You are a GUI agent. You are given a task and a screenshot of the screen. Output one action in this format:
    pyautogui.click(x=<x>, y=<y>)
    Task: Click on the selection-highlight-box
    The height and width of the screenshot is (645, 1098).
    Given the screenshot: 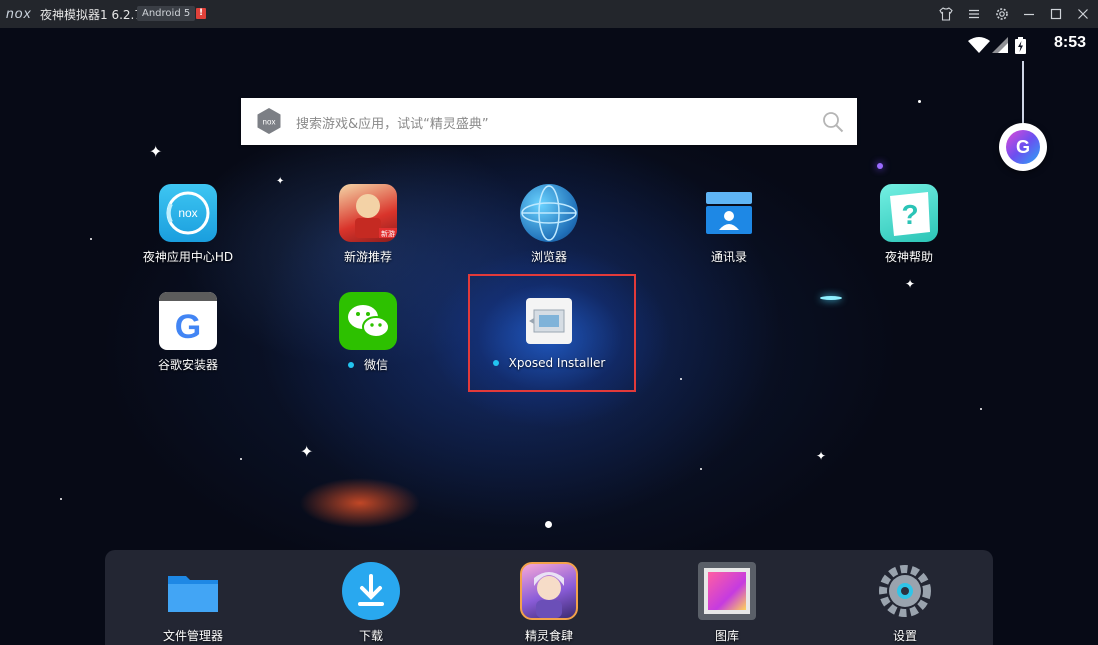 What is the action you would take?
    pyautogui.click(x=552, y=333)
    